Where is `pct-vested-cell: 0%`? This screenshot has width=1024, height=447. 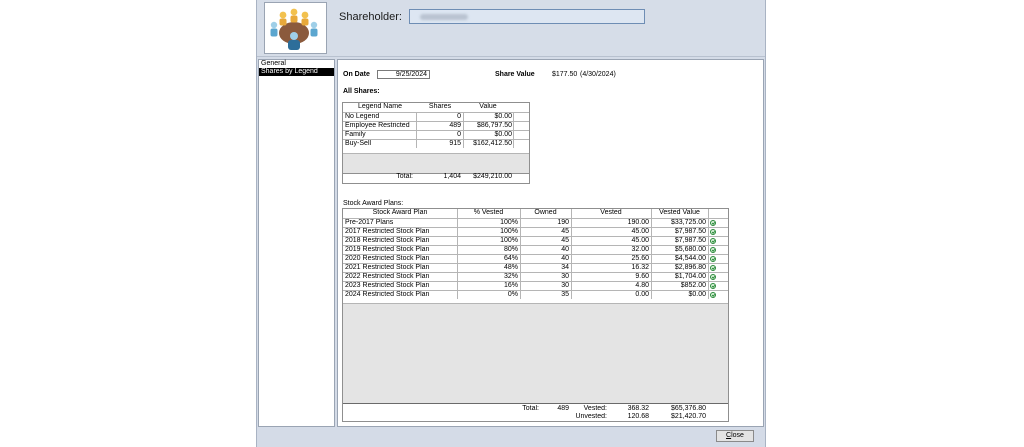 pct-vested-cell: 0% is located at coordinates (512, 294).